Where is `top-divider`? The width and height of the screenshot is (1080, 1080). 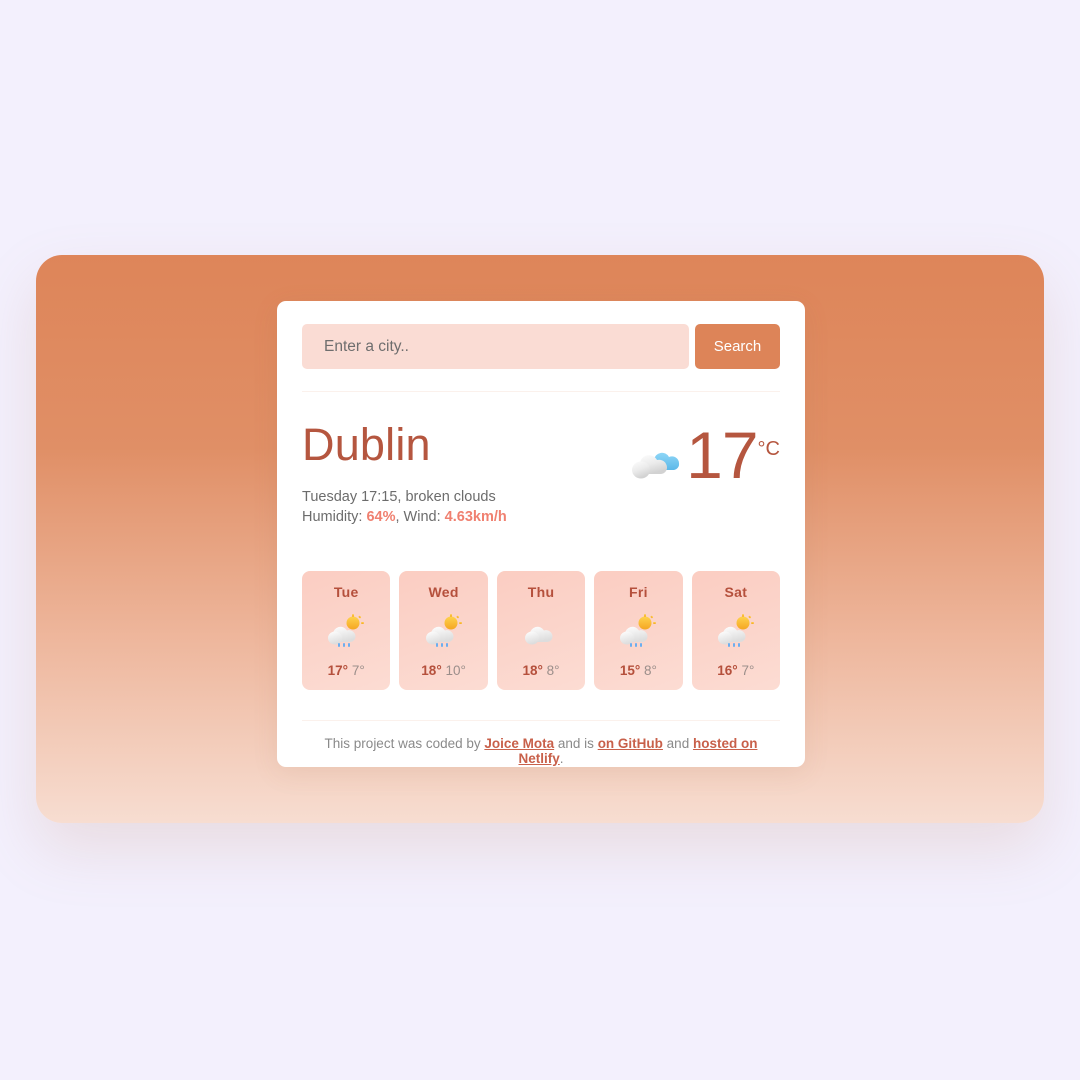 top-divider is located at coordinates (541, 391).